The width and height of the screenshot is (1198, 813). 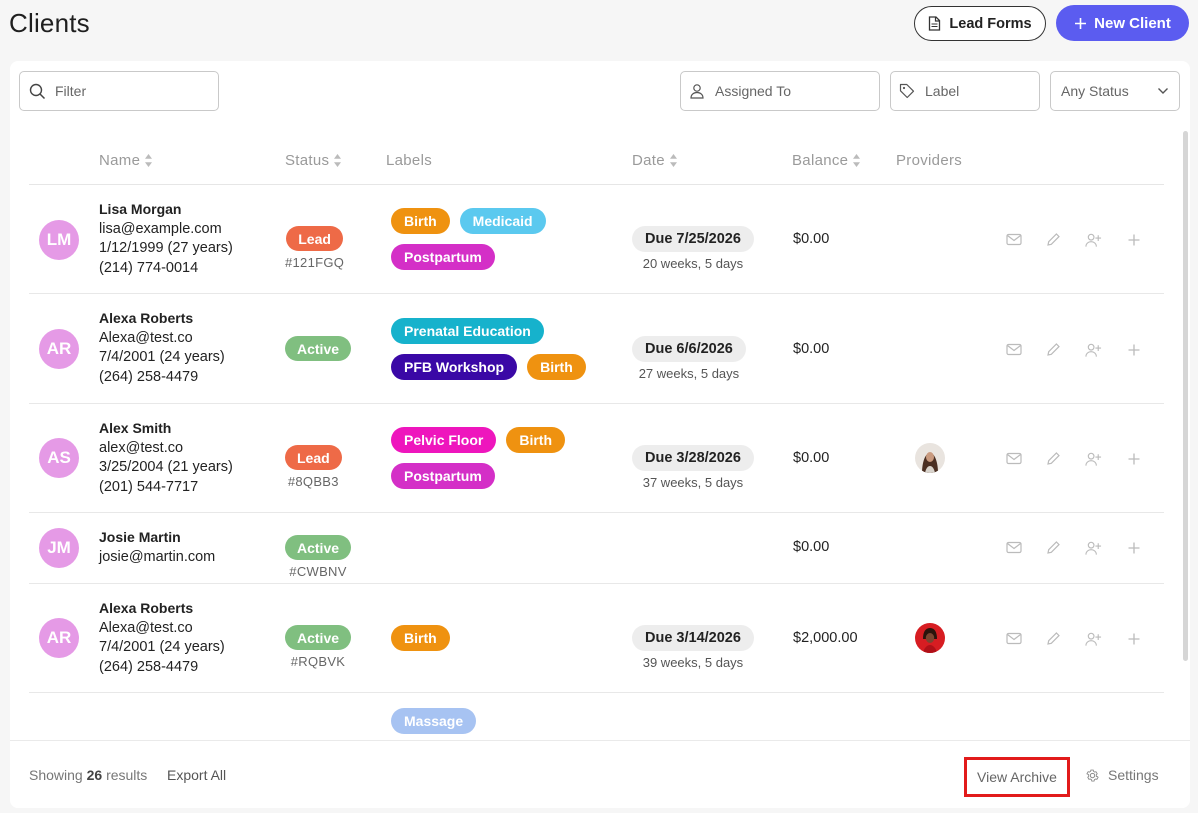 I want to click on label-placeholder: Label, so click(x=942, y=91).